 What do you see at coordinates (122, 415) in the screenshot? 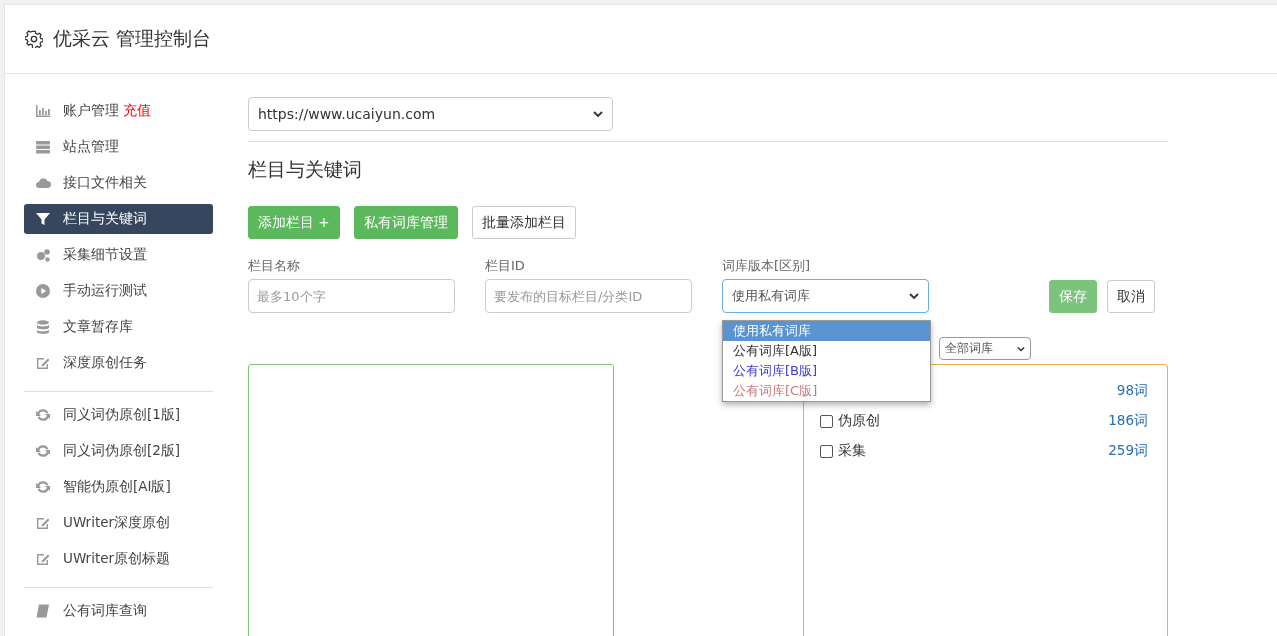
I see `sidebar-label: 同义词伪原创[1版]` at bounding box center [122, 415].